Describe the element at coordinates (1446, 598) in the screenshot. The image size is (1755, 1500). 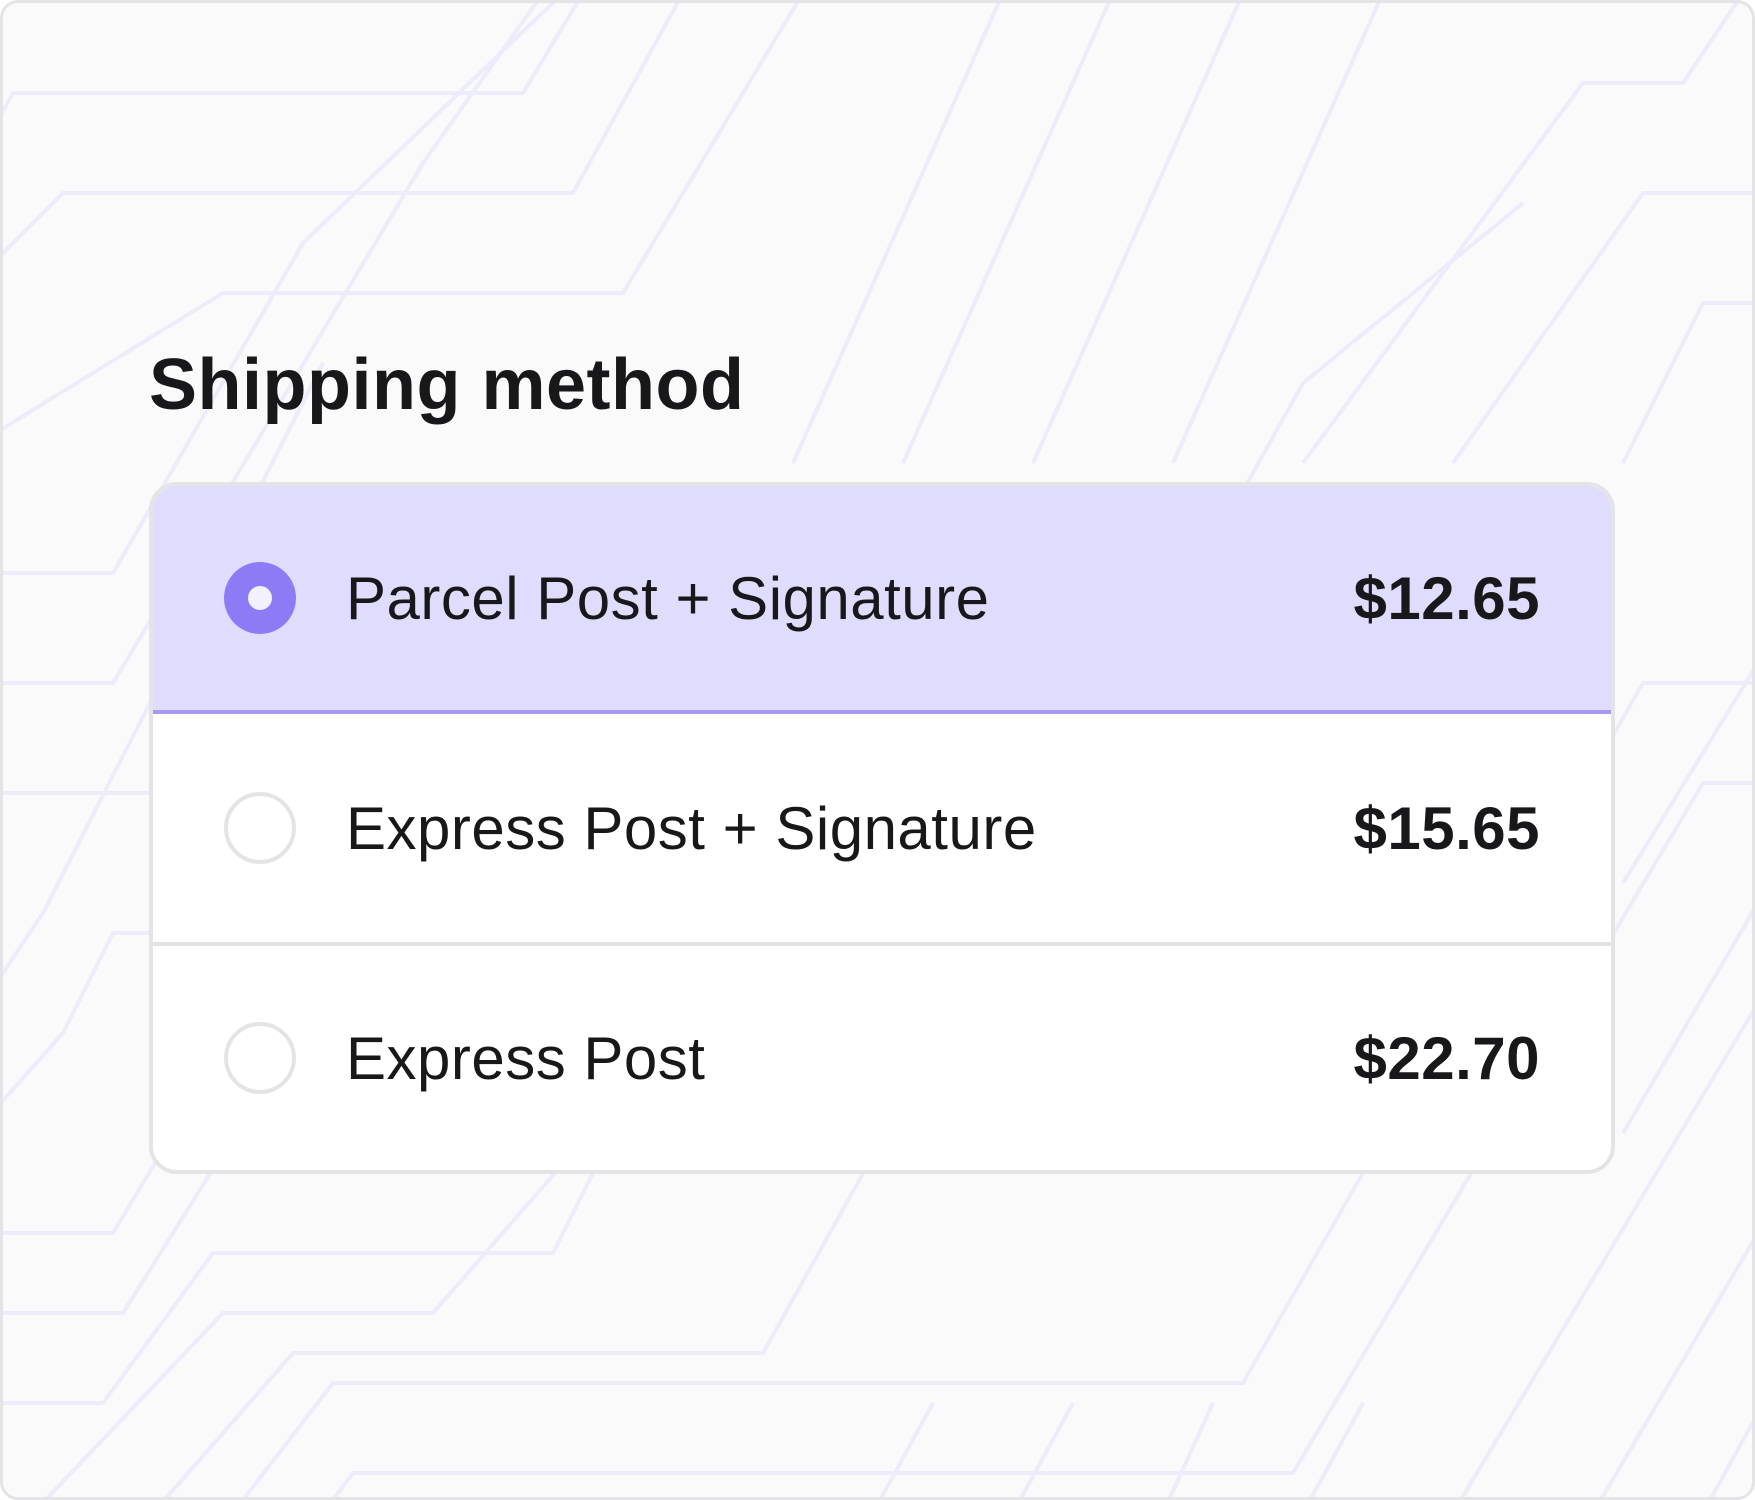
I see `shipping-option-price: $12.65` at that location.